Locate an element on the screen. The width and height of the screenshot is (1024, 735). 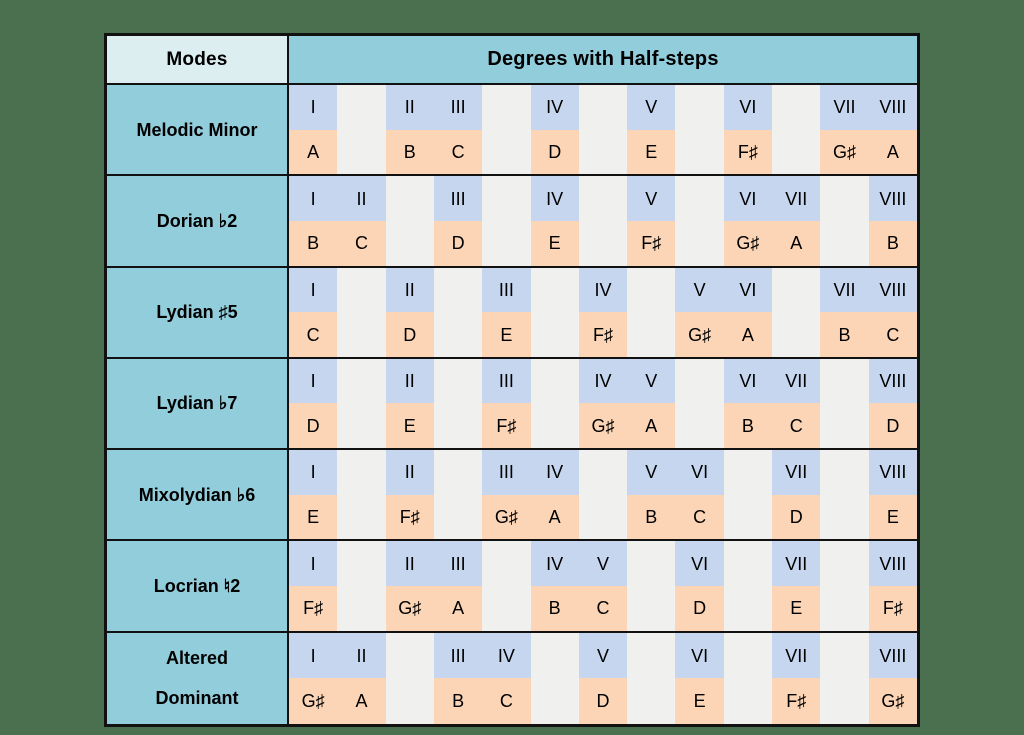
chromatic-slots: I II III IV V VI VII VIII D E F♯ G♯ A B C D is located at coordinates (603, 403).